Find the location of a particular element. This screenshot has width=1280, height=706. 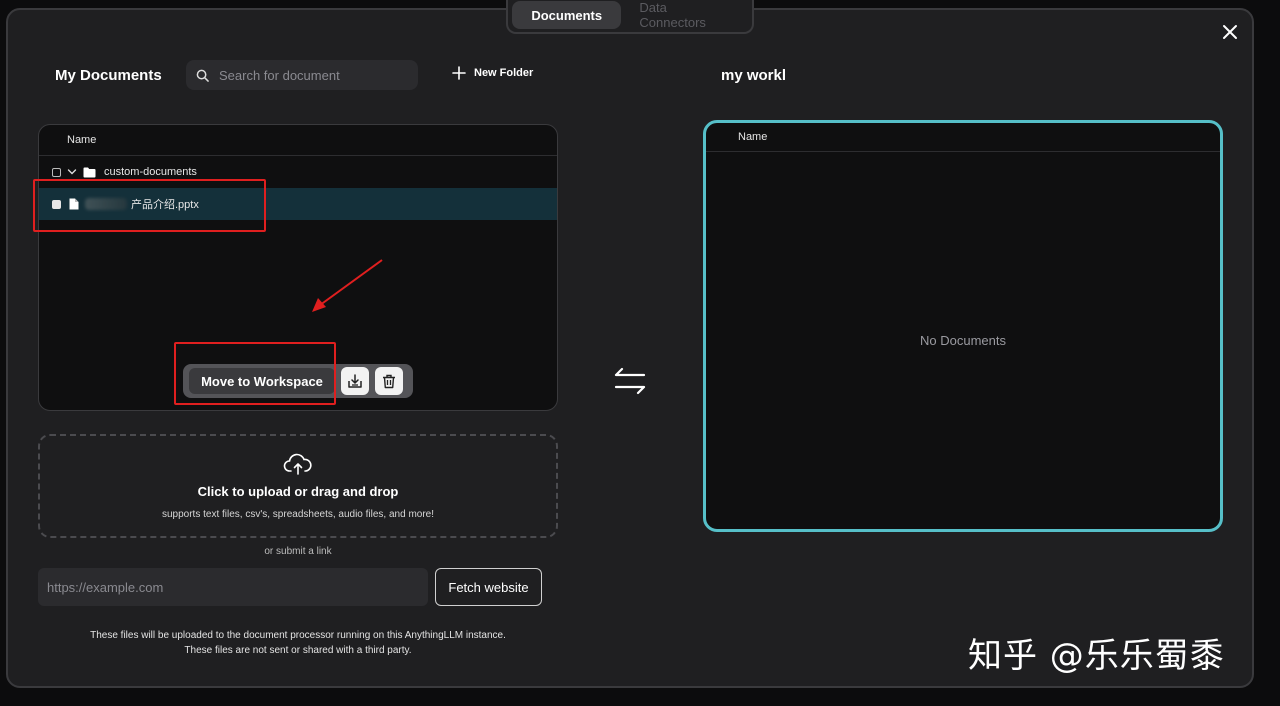

plus-icon is located at coordinates (459, 73).